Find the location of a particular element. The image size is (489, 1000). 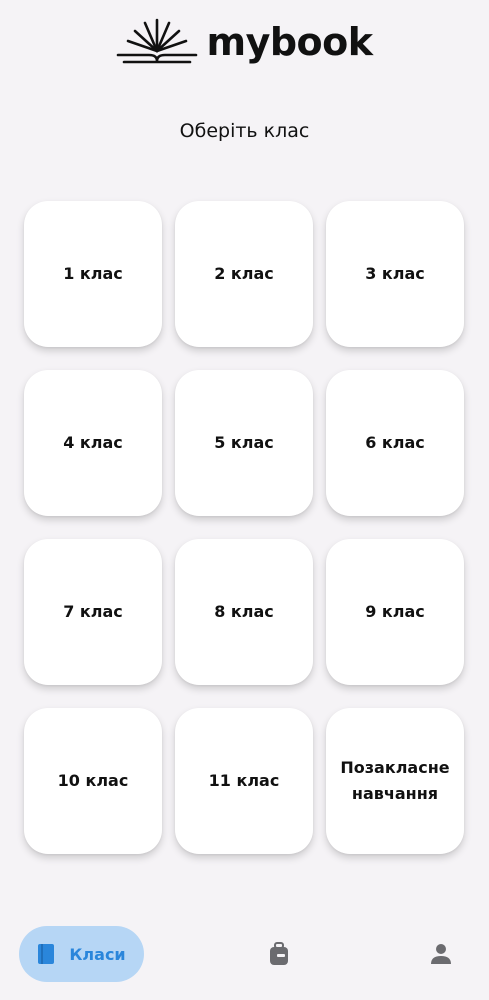

person-icon is located at coordinates (441, 954).